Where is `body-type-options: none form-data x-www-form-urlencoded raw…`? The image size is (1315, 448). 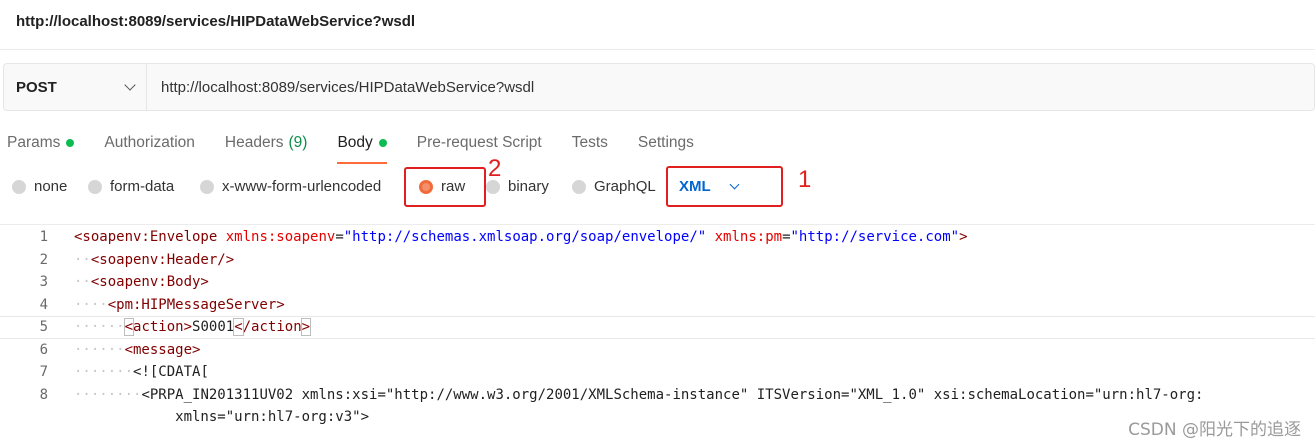 body-type-options: none form-data x-www-form-urlencoded raw… is located at coordinates (657, 188).